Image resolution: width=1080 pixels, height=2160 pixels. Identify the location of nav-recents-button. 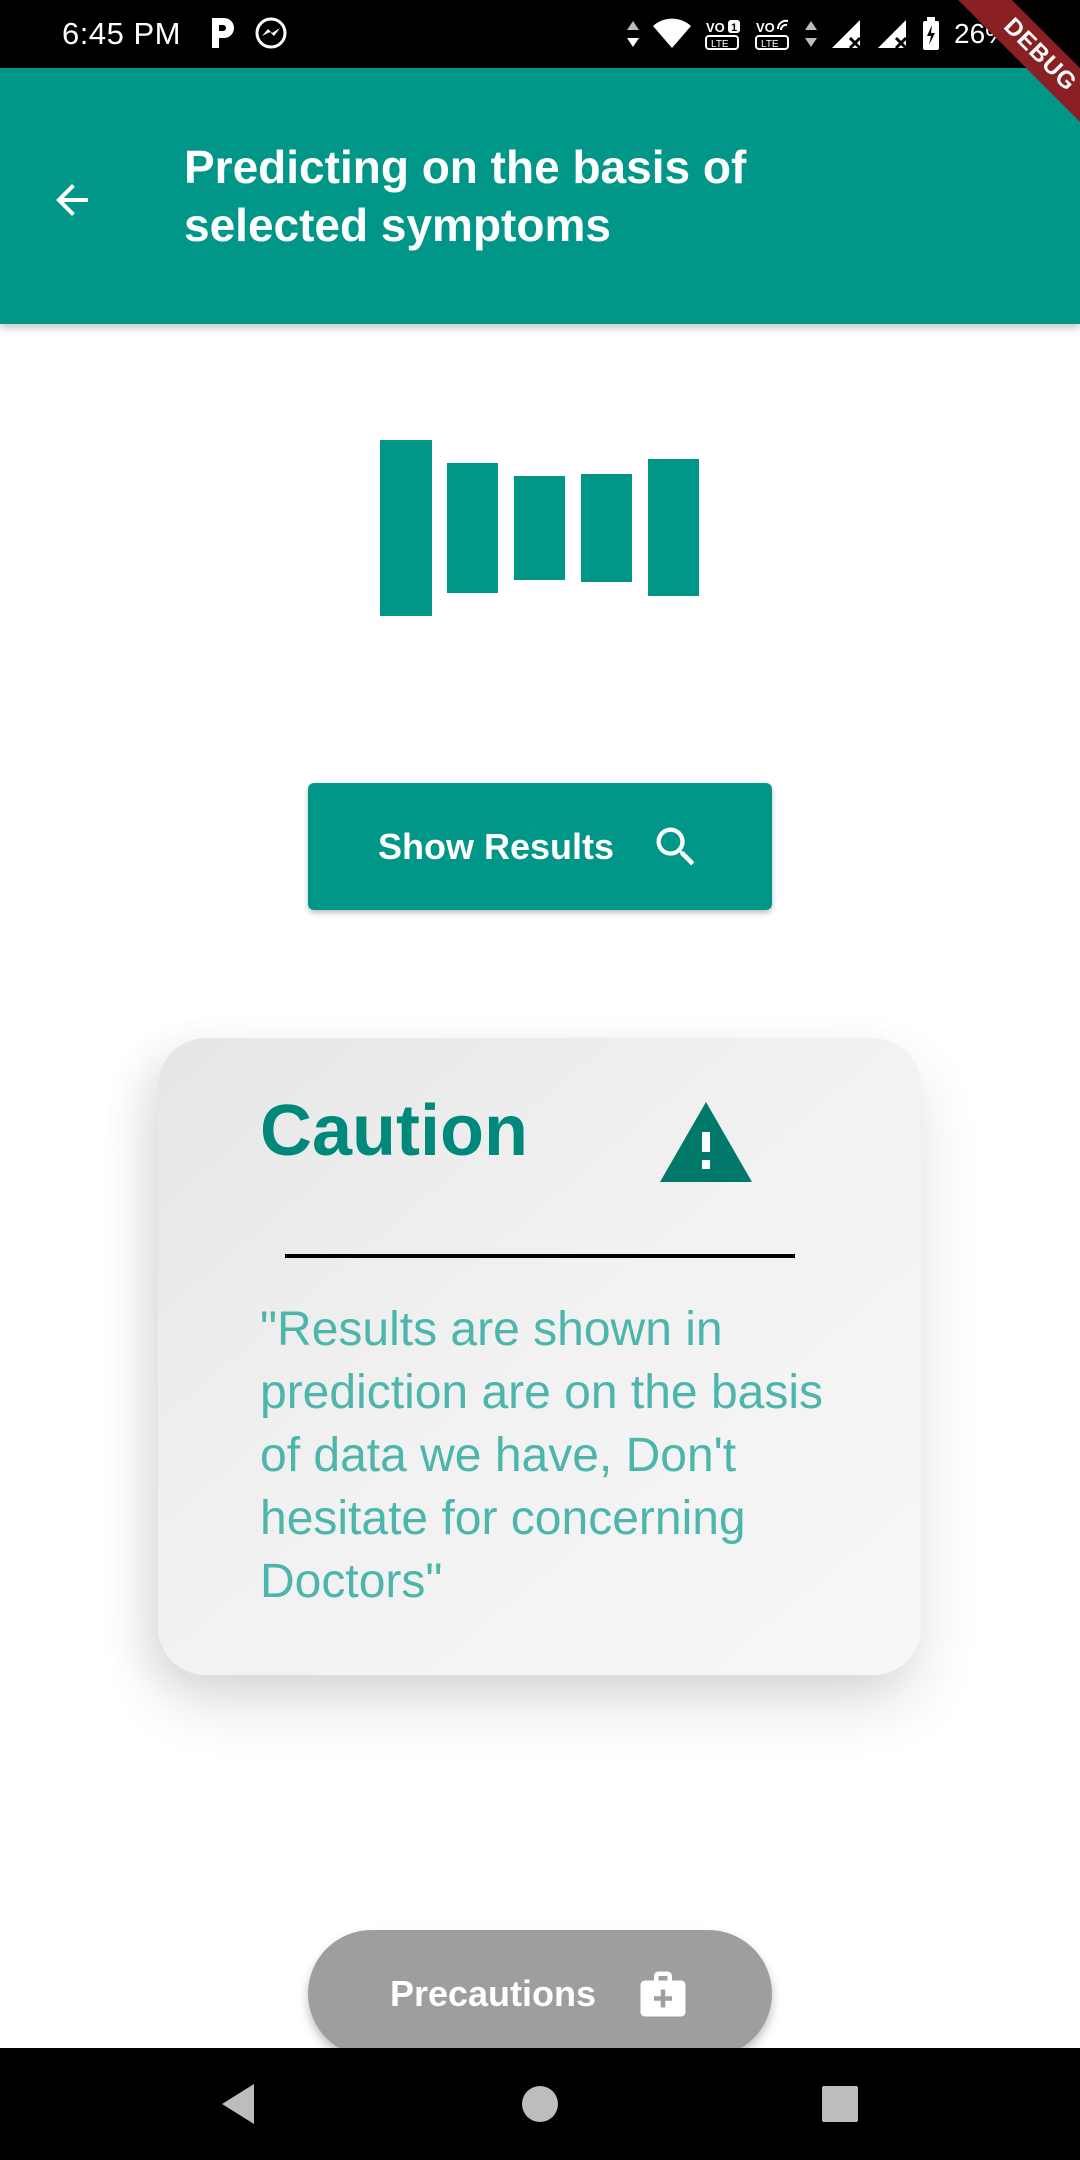
(840, 2104).